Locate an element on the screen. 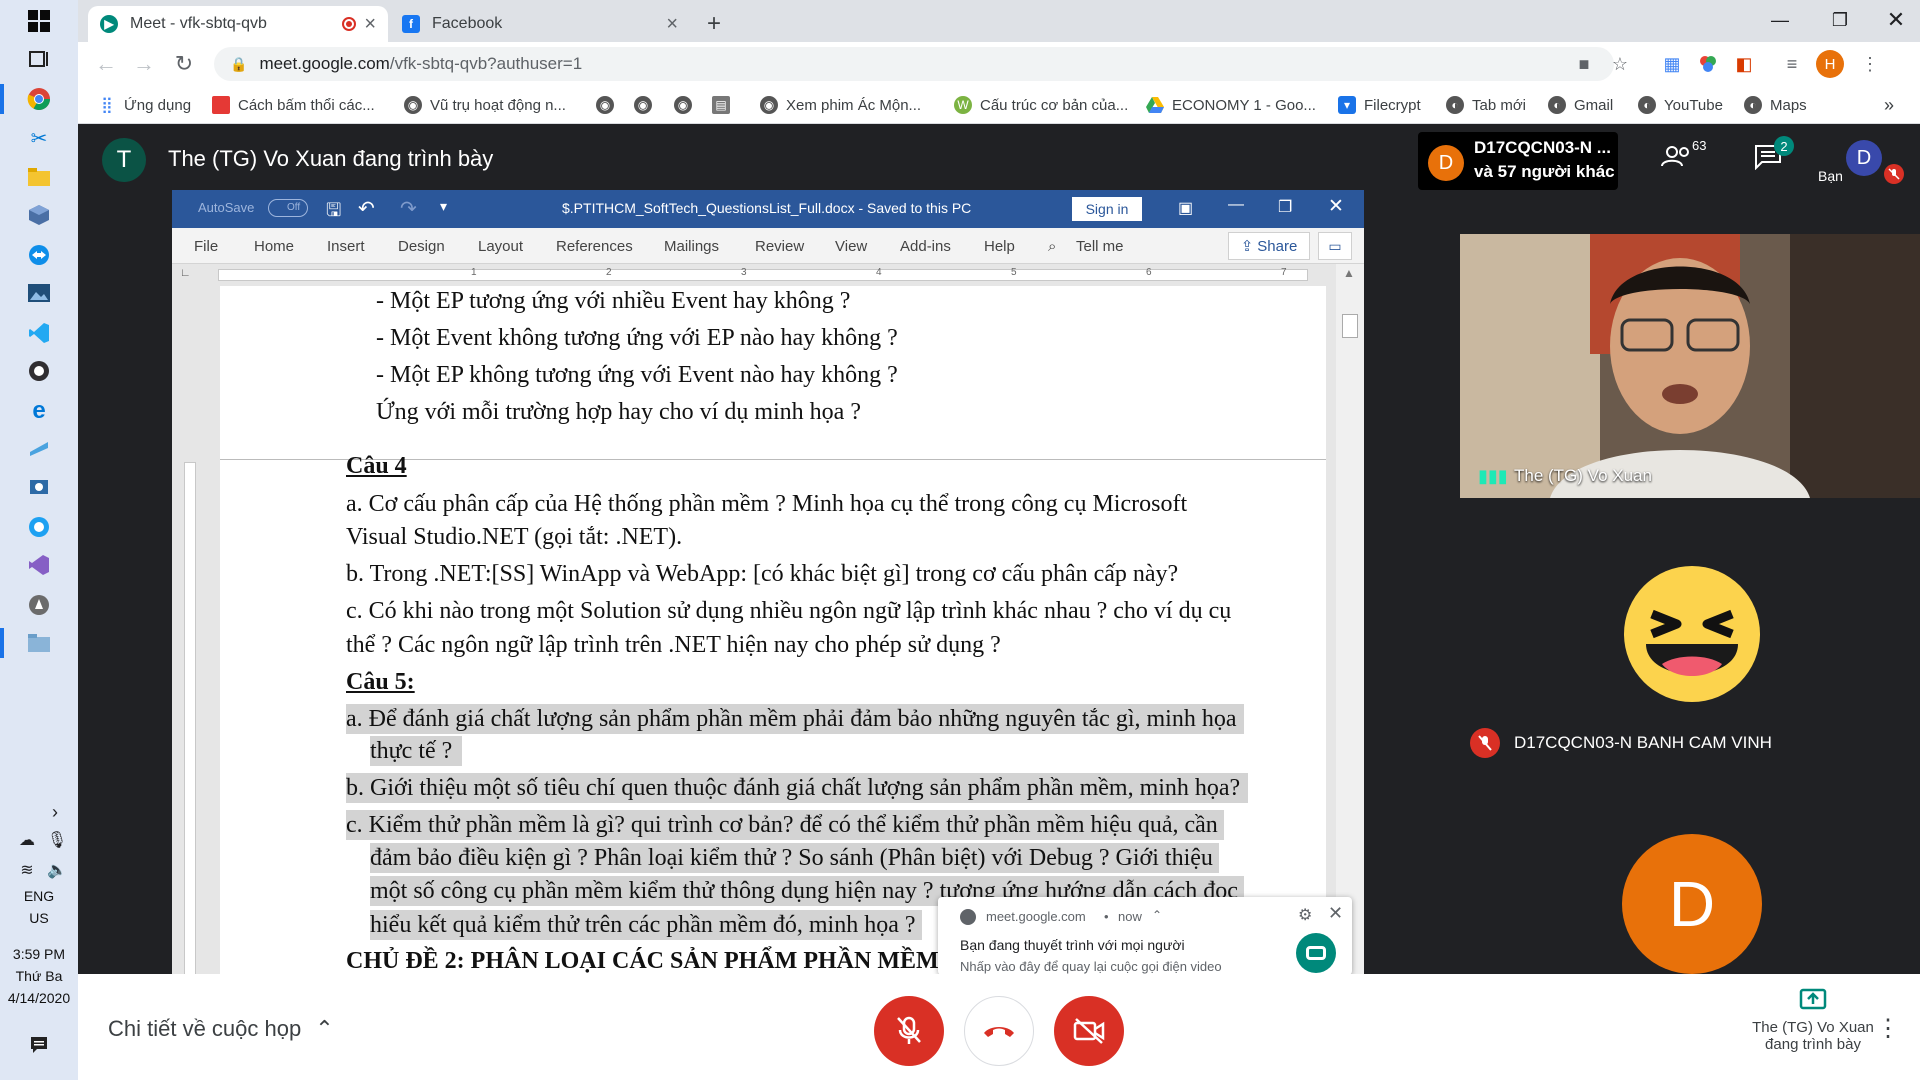 This screenshot has height=1080, width=1920. ribbon-tab-home: Home is located at coordinates (274, 246).